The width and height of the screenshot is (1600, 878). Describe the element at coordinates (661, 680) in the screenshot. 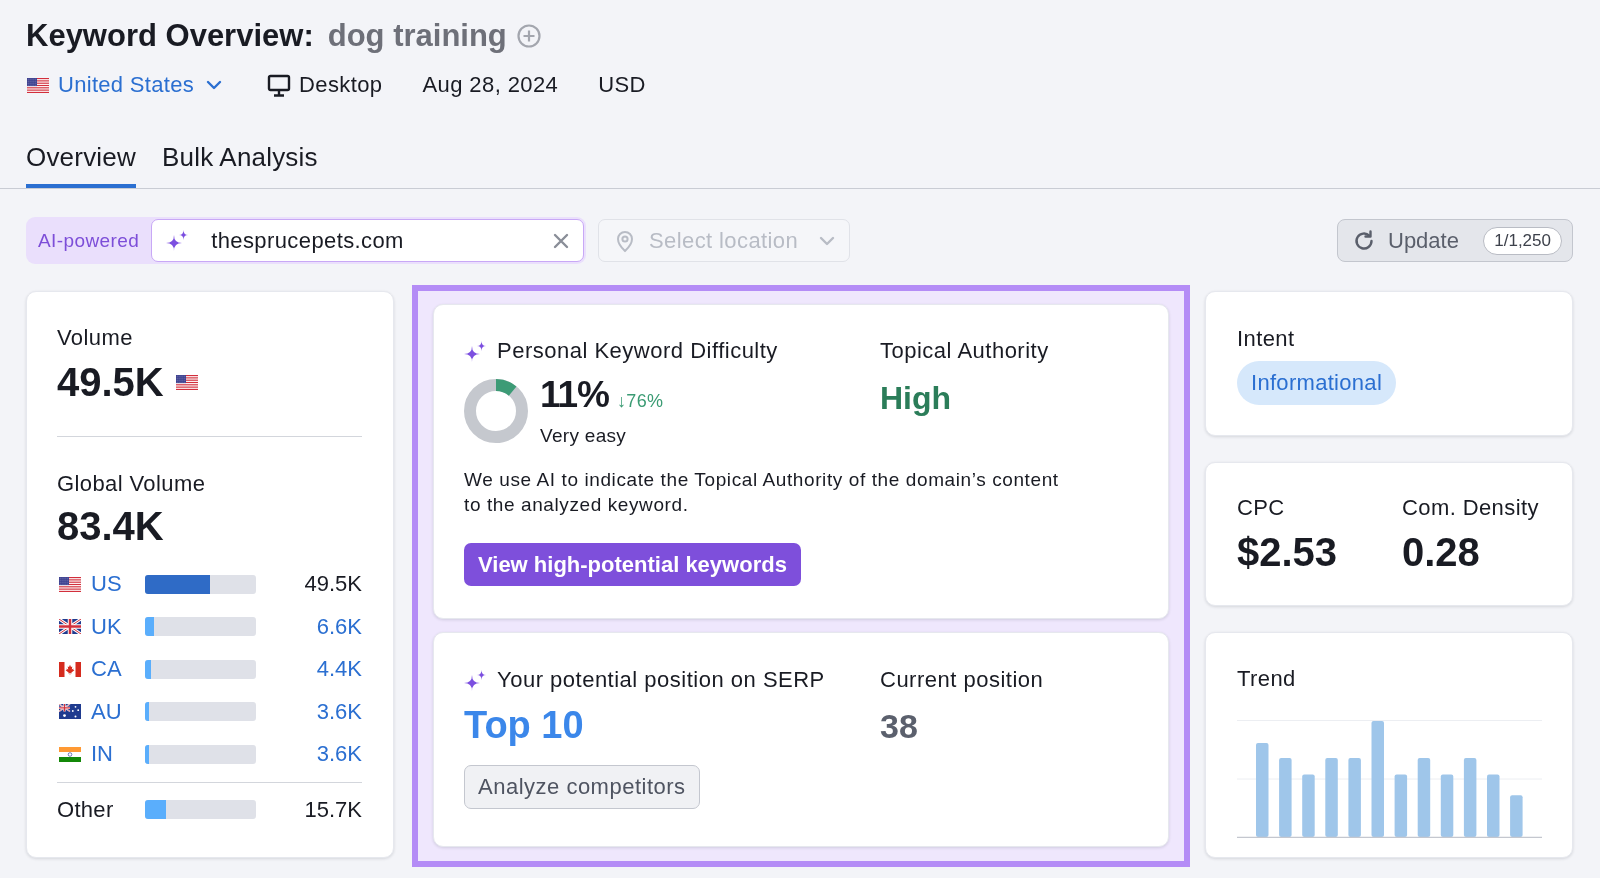

I see `card-title: Your potential position on SERP` at that location.